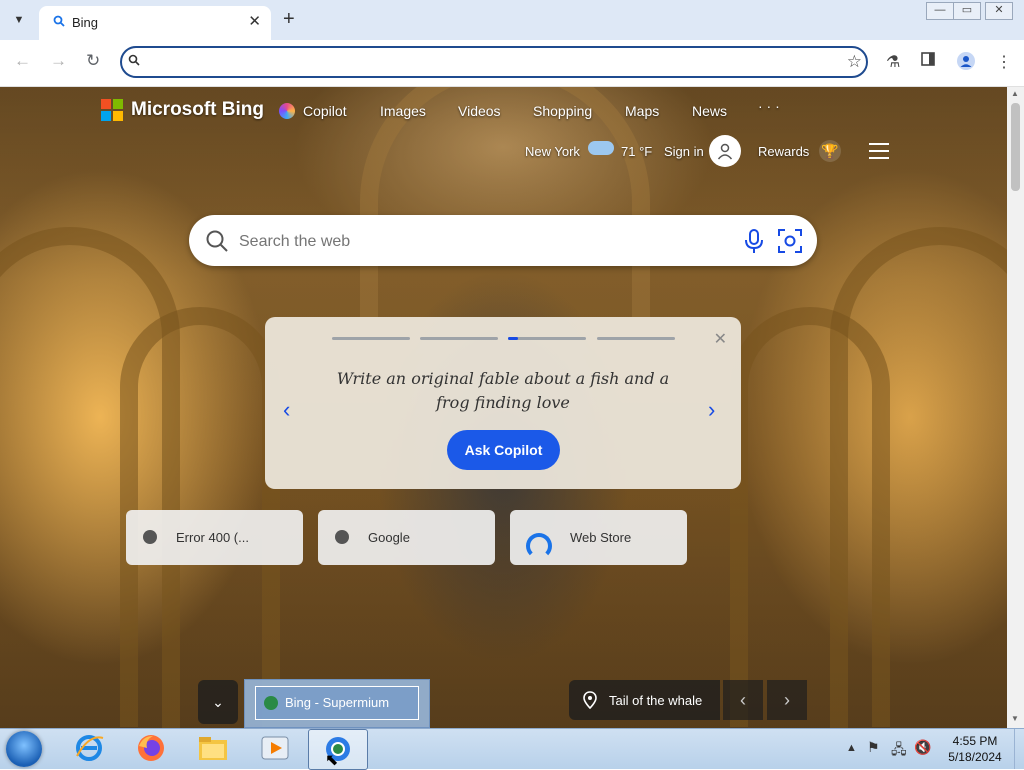 The height and width of the screenshot is (770, 1024). I want to click on quick-link-tile: Google, so click(406, 537).